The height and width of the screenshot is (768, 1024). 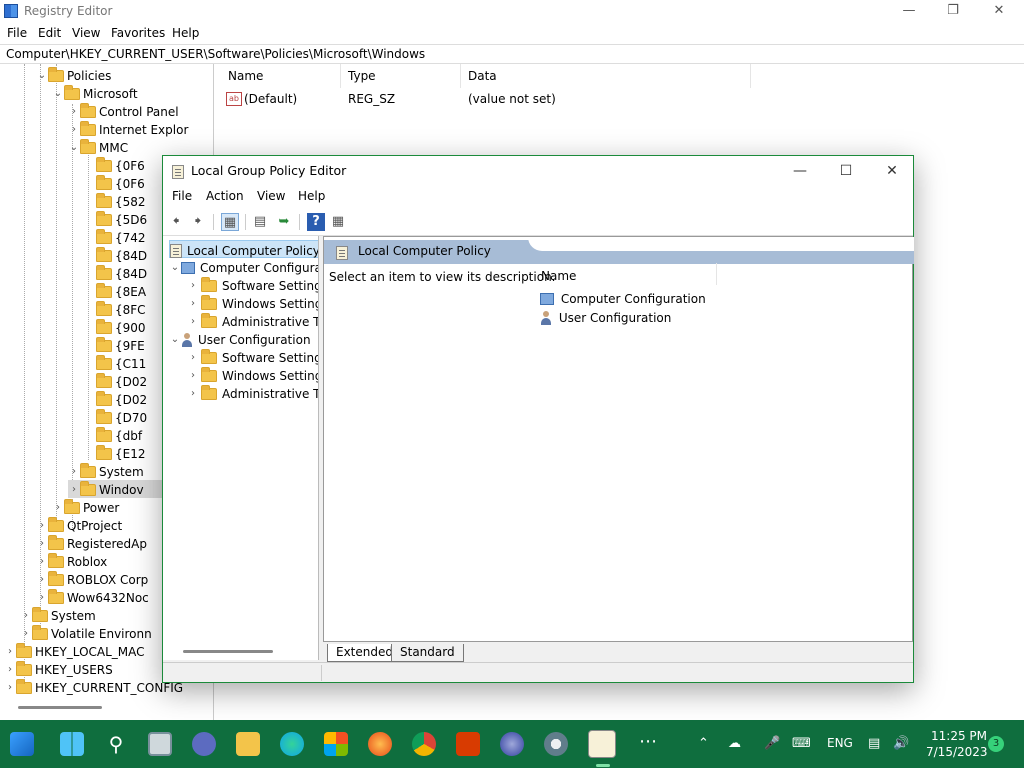 What do you see at coordinates (271, 196) in the screenshot?
I see `gpedit-menu-view: View` at bounding box center [271, 196].